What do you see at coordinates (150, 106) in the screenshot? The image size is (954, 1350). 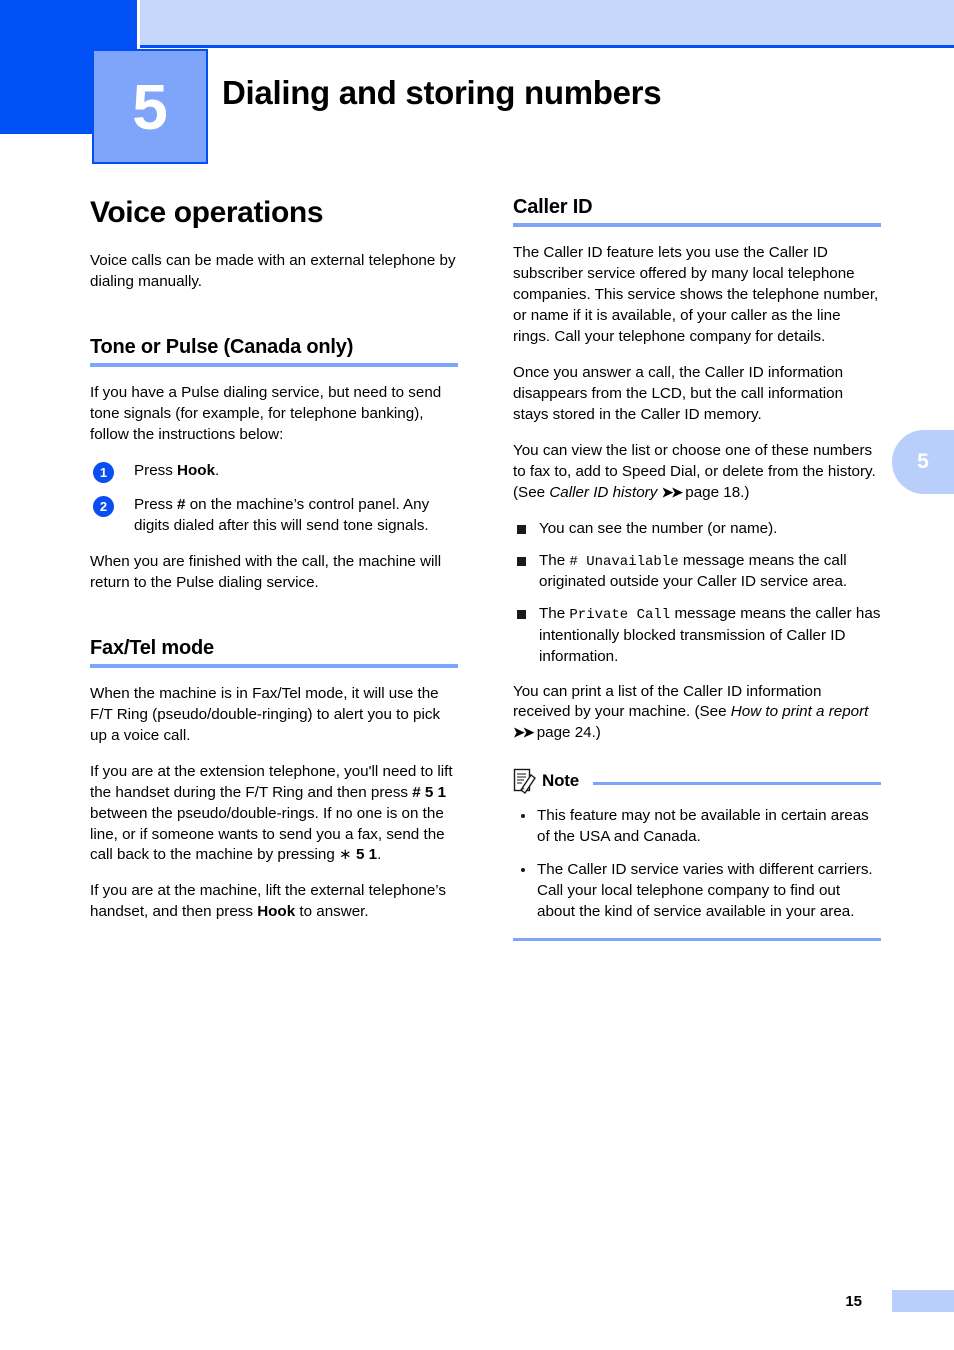 I see `chapter-number-box: 5` at bounding box center [150, 106].